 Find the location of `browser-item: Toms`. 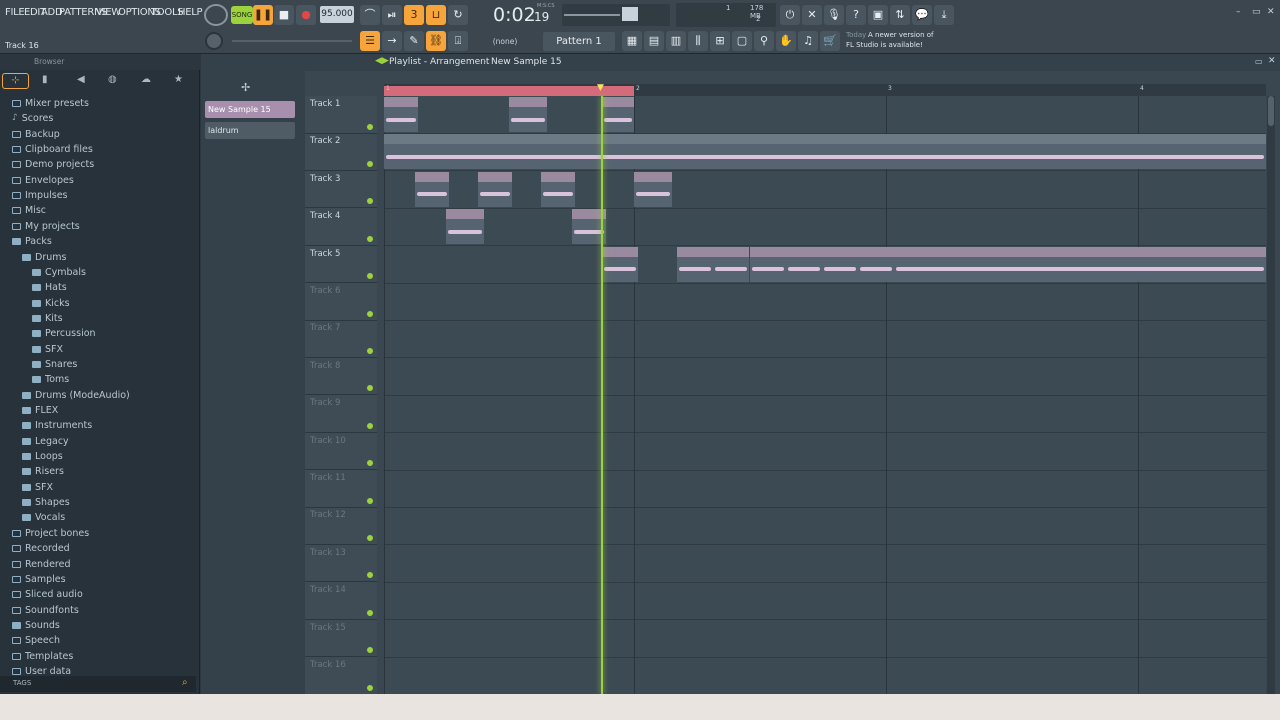

browser-item: Toms is located at coordinates (34, 379).